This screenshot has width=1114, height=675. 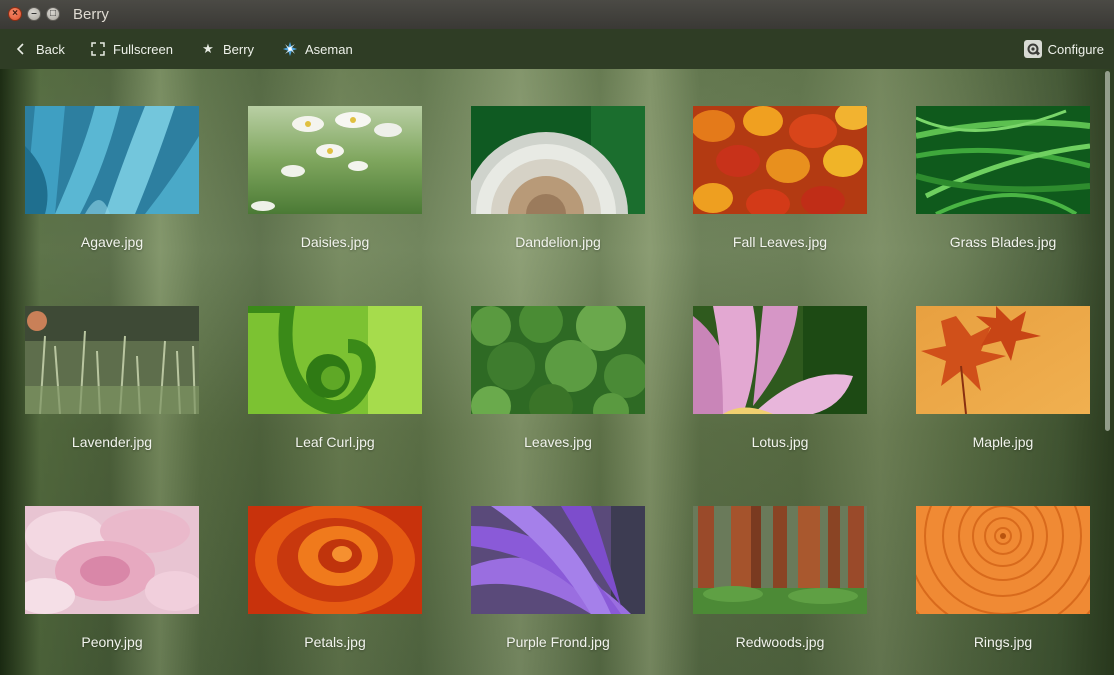 I want to click on image-filename: Fall Leaves.jpg, so click(x=780, y=242).